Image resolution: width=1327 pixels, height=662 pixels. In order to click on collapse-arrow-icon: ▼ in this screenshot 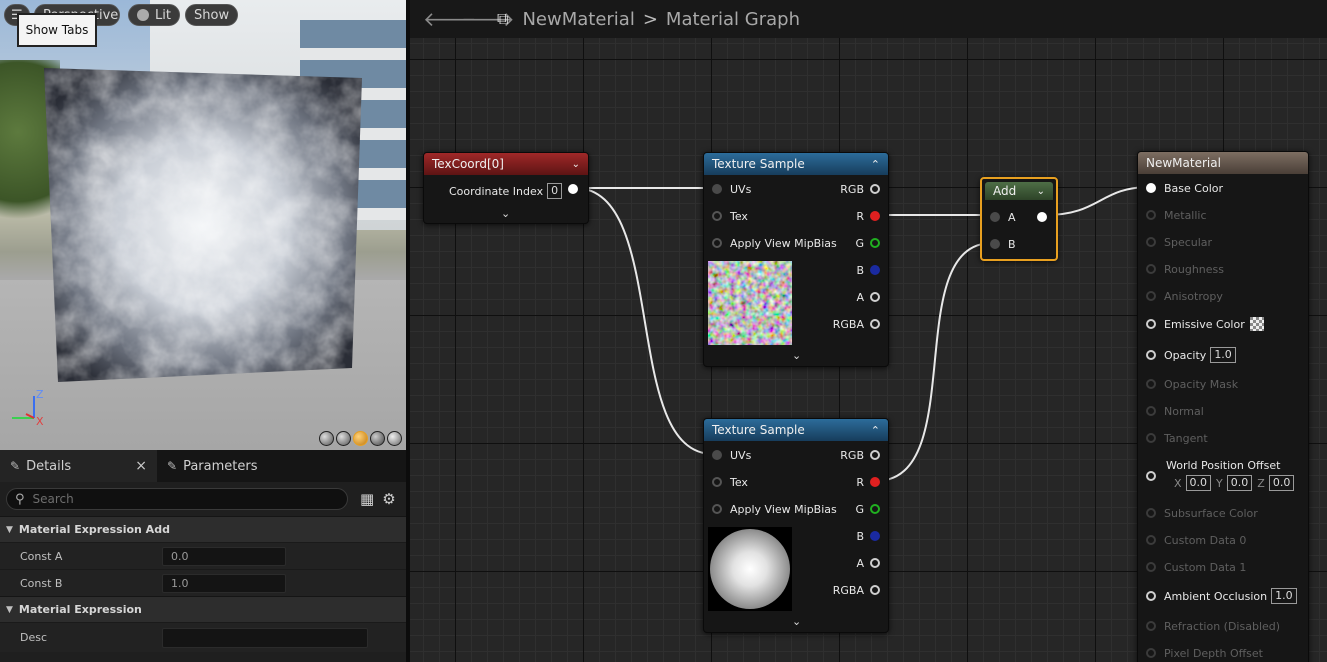, I will do `click(9, 609)`.